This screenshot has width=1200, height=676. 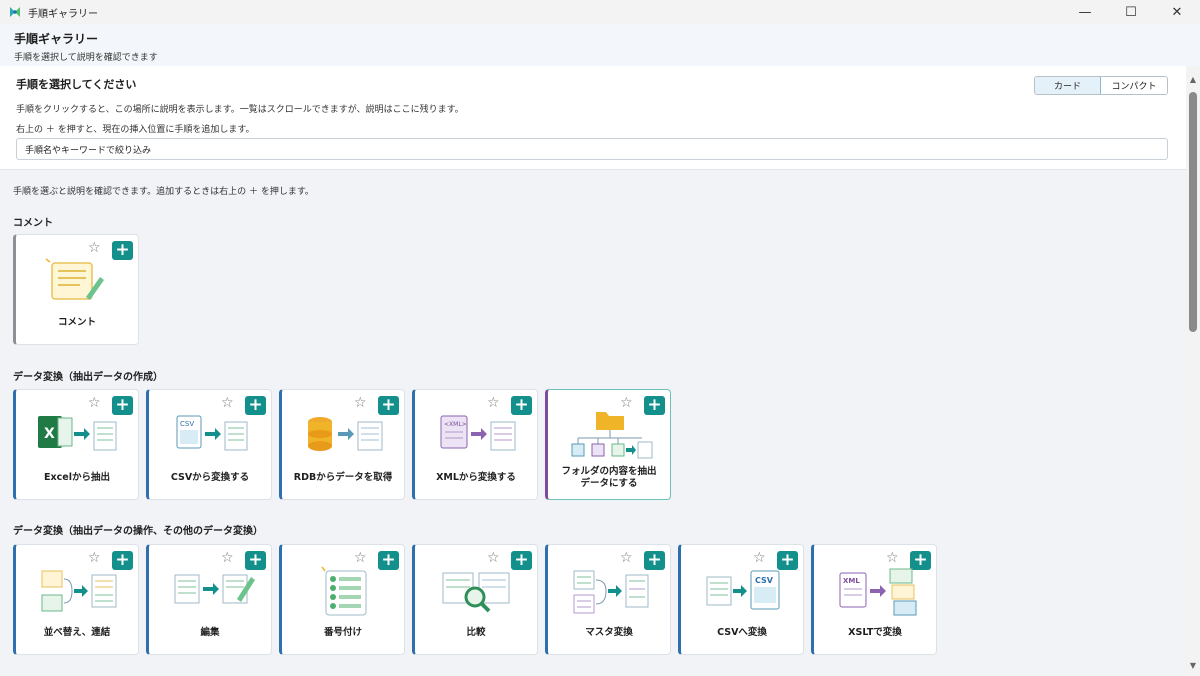 I want to click on page-title: 手順ギャラリー, so click(x=56, y=39).